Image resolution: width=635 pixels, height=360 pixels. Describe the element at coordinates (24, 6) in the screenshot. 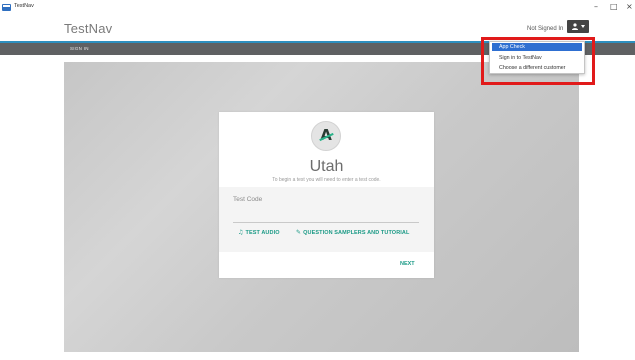

I see `window-title: TestNav` at that location.